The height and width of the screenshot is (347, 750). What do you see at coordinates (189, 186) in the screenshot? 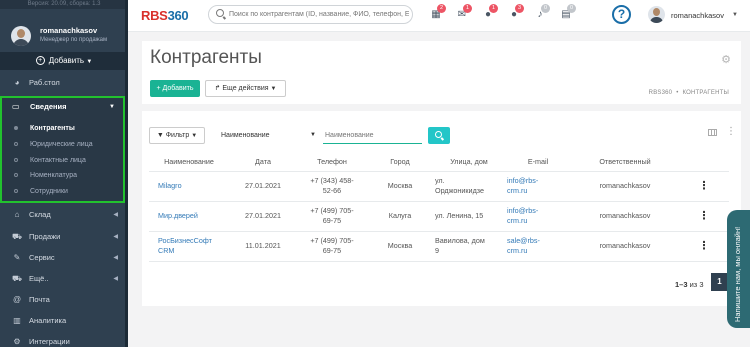
I see `cell-name: Milagro` at bounding box center [189, 186].